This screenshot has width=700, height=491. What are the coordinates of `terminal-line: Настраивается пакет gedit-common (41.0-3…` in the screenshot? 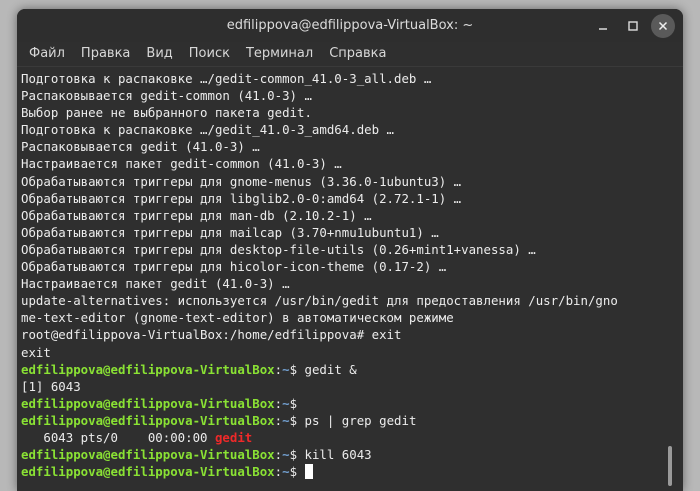 It's located at (181, 164).